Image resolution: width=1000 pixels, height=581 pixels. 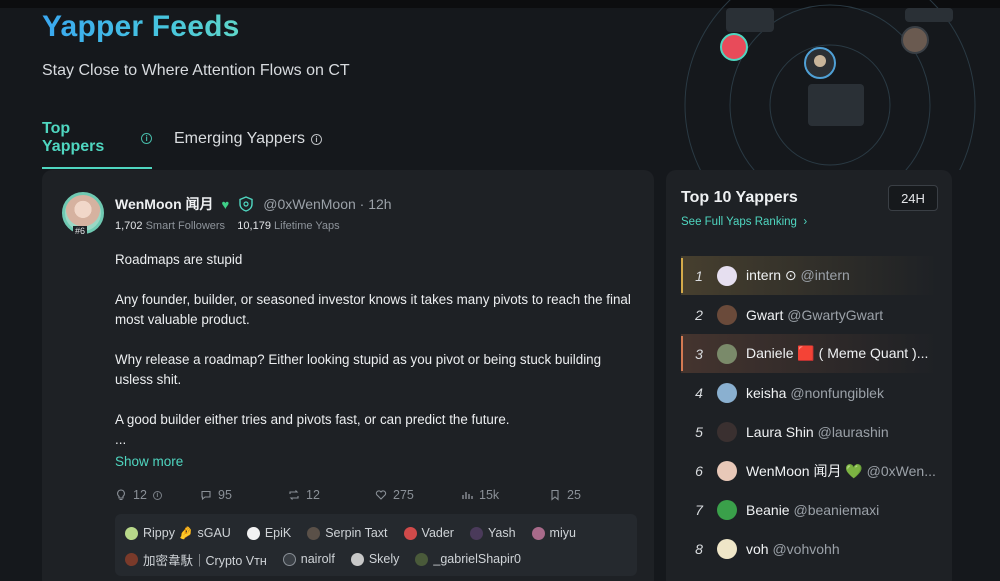 What do you see at coordinates (806, 548) in the screenshot?
I see `yapper-handle: @vohvohh` at bounding box center [806, 548].